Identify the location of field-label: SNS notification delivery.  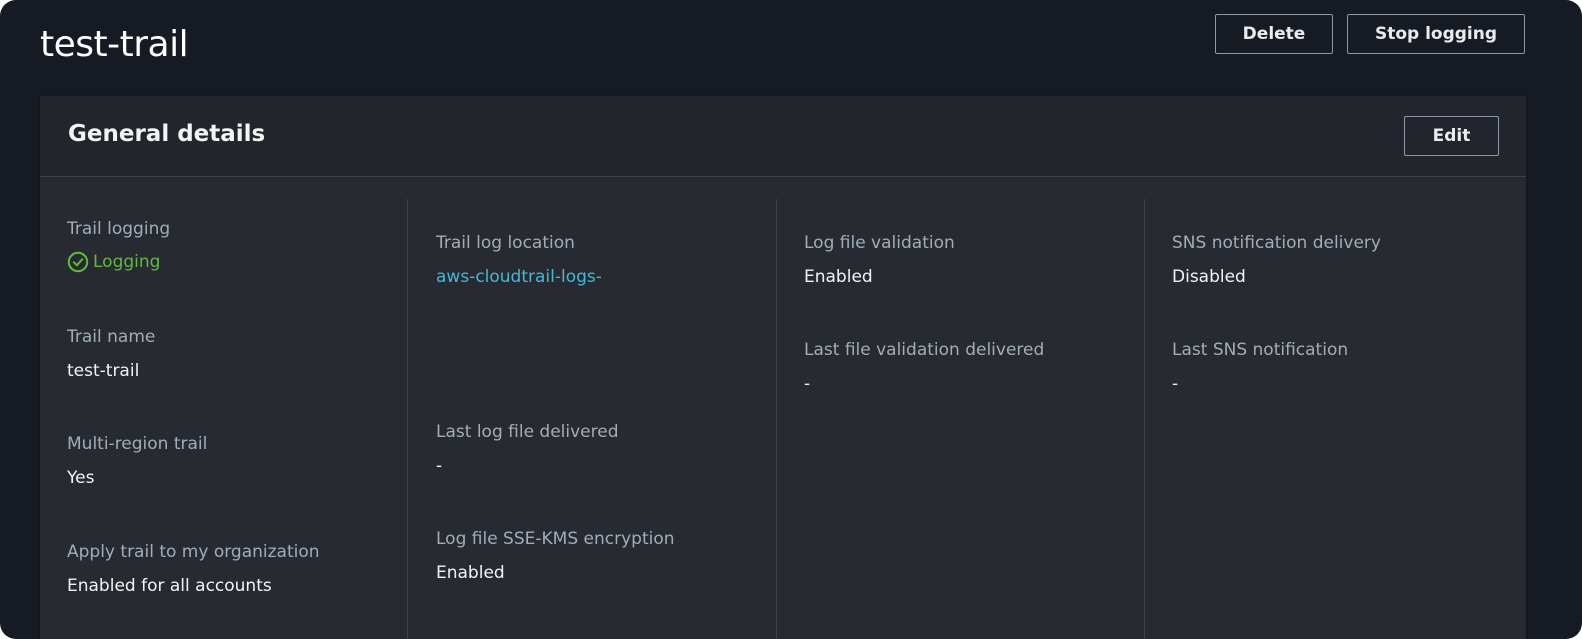
(1276, 243).